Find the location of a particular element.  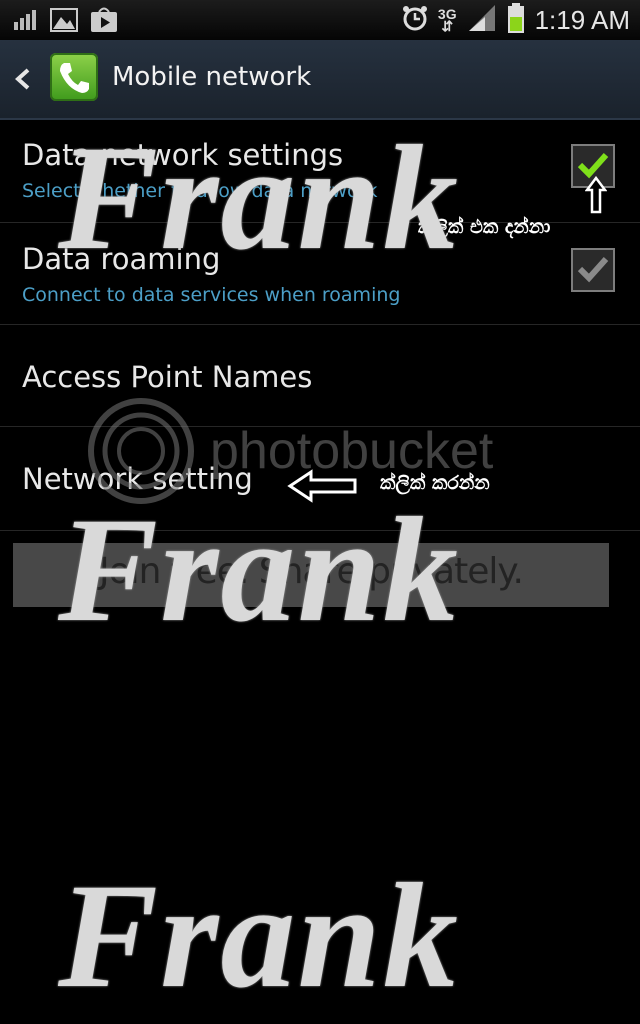

back-arrow-icon is located at coordinates (23, 79).